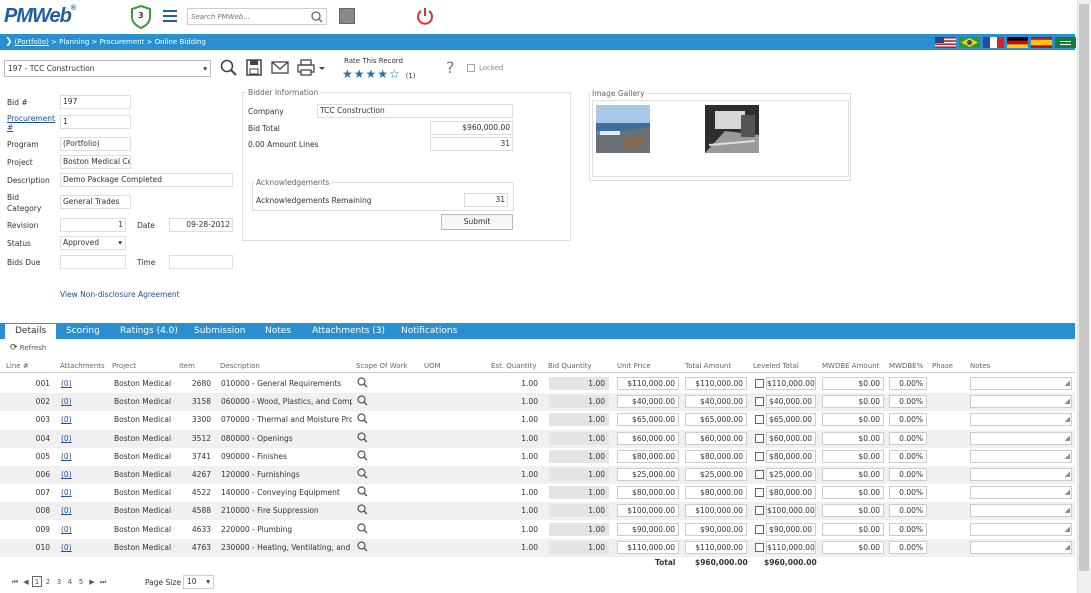 The image size is (1091, 593). I want to click on page-scrollbar-thumb, so click(1084, 287).